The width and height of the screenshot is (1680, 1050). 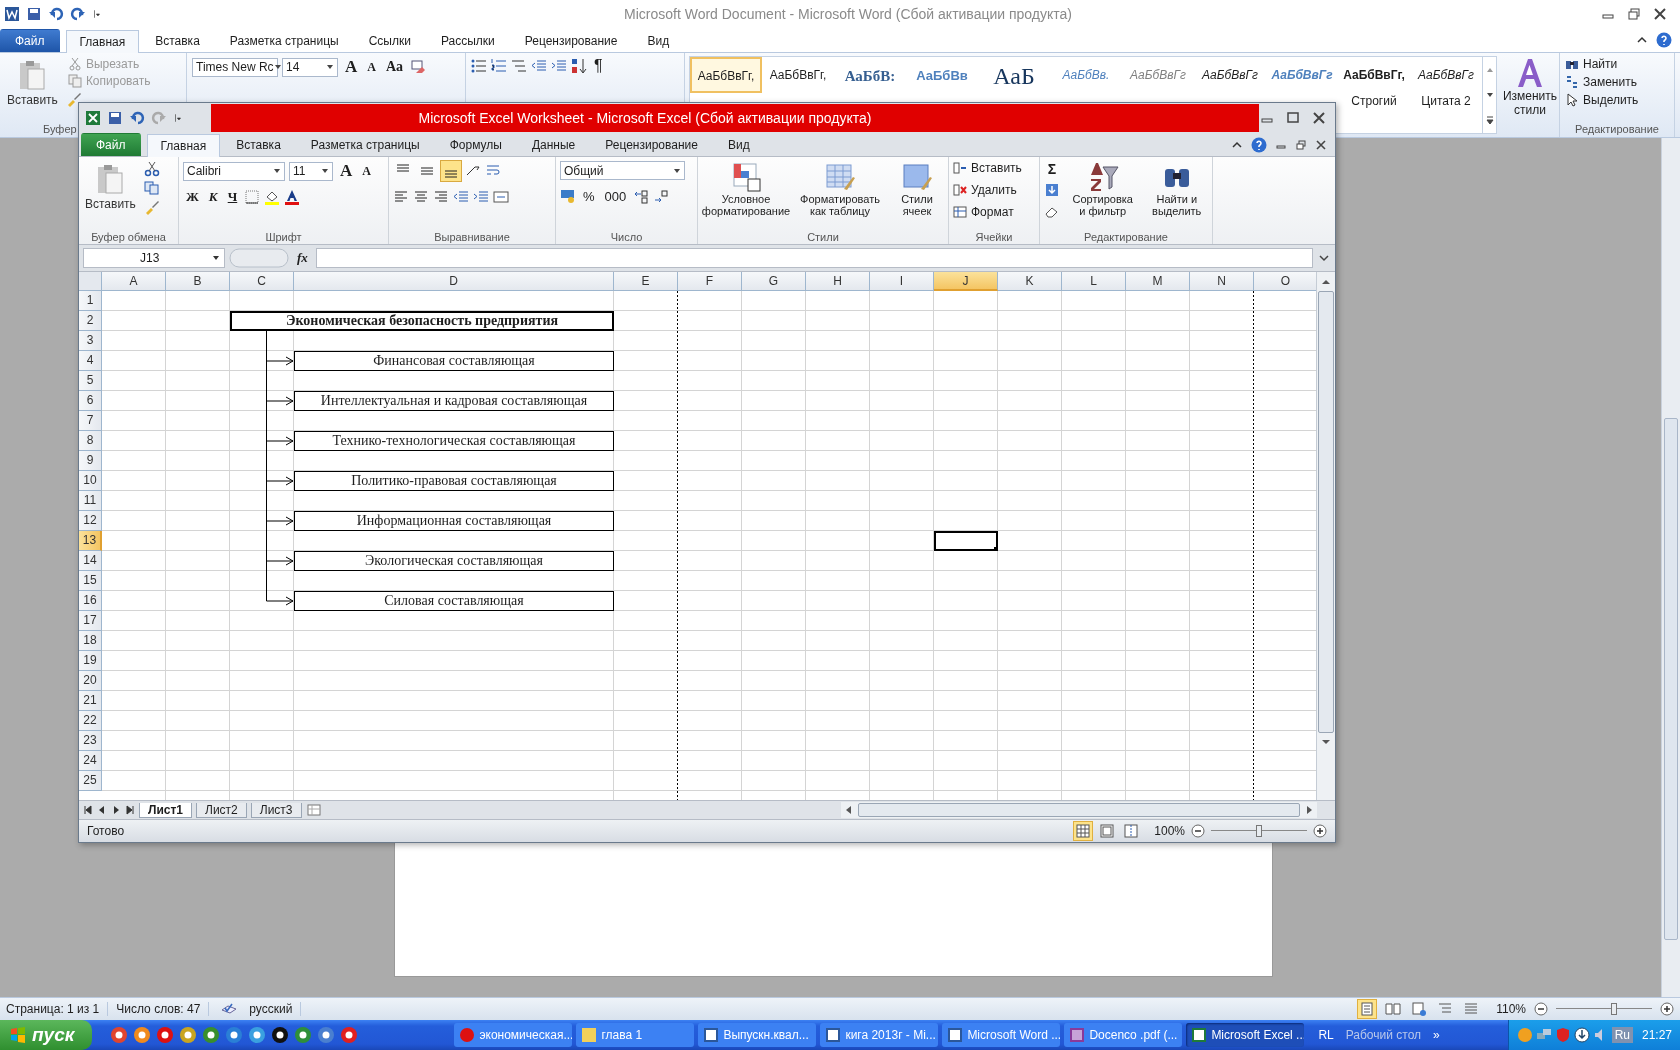 I want to click on page-break-icon, so click(x=1131, y=831).